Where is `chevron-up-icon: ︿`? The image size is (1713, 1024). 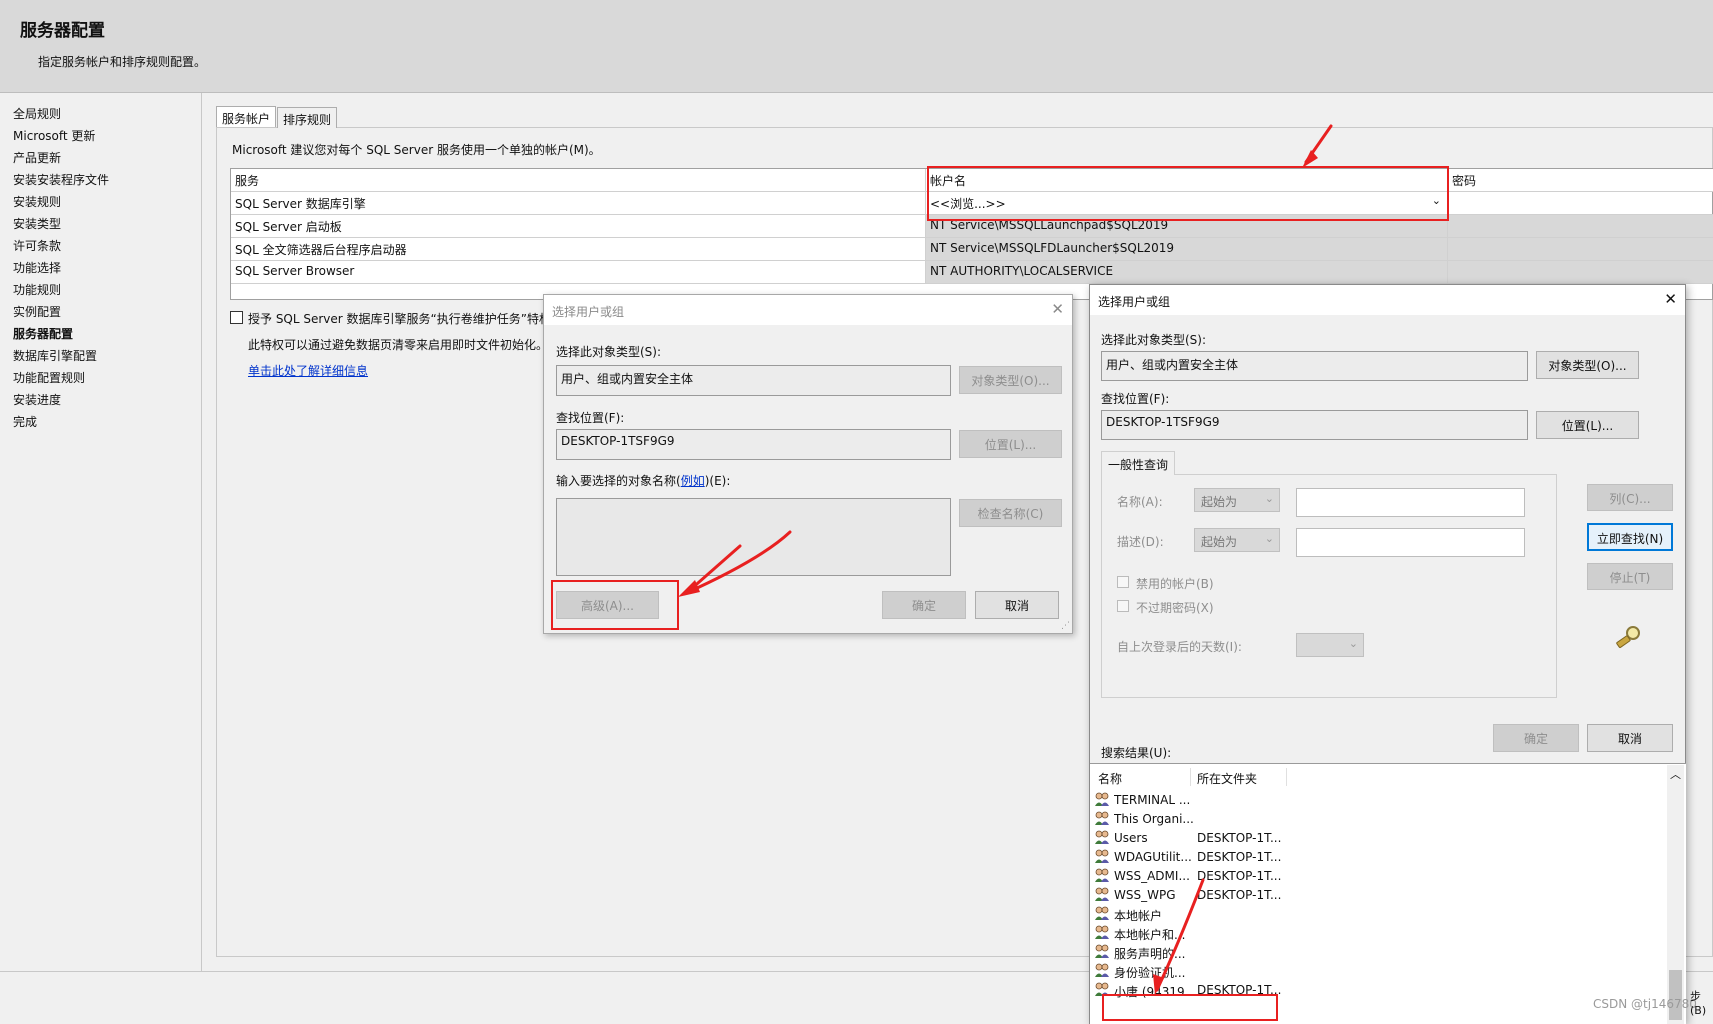 chevron-up-icon: ︿ is located at coordinates (1675, 774).